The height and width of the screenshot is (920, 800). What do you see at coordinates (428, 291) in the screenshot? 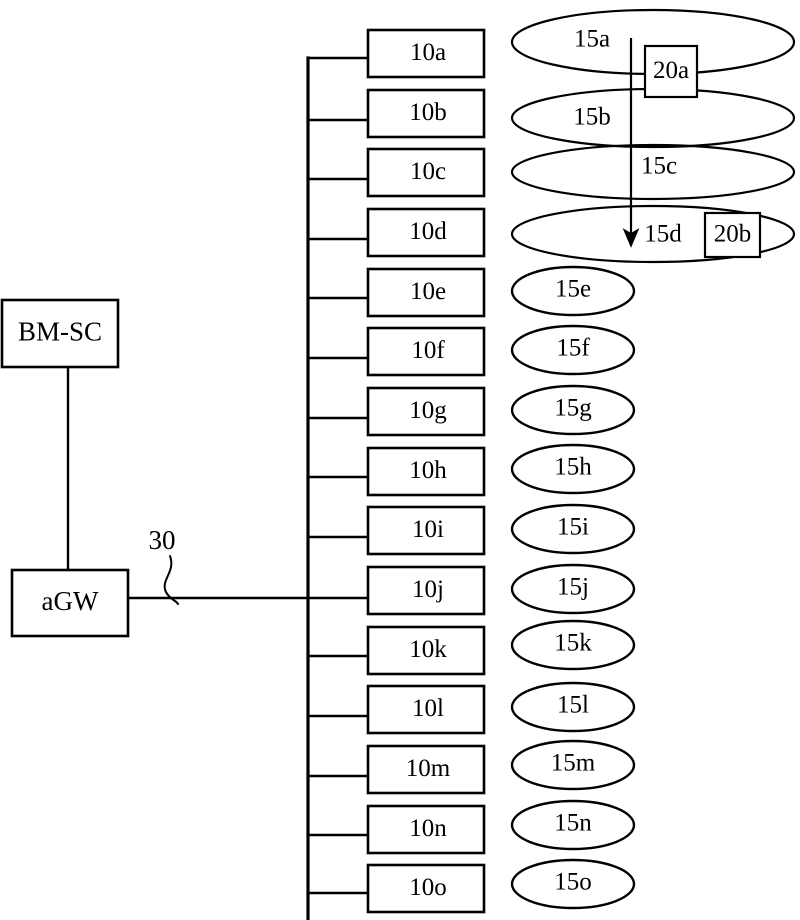
I see `cell-box-label: 10e` at bounding box center [428, 291].